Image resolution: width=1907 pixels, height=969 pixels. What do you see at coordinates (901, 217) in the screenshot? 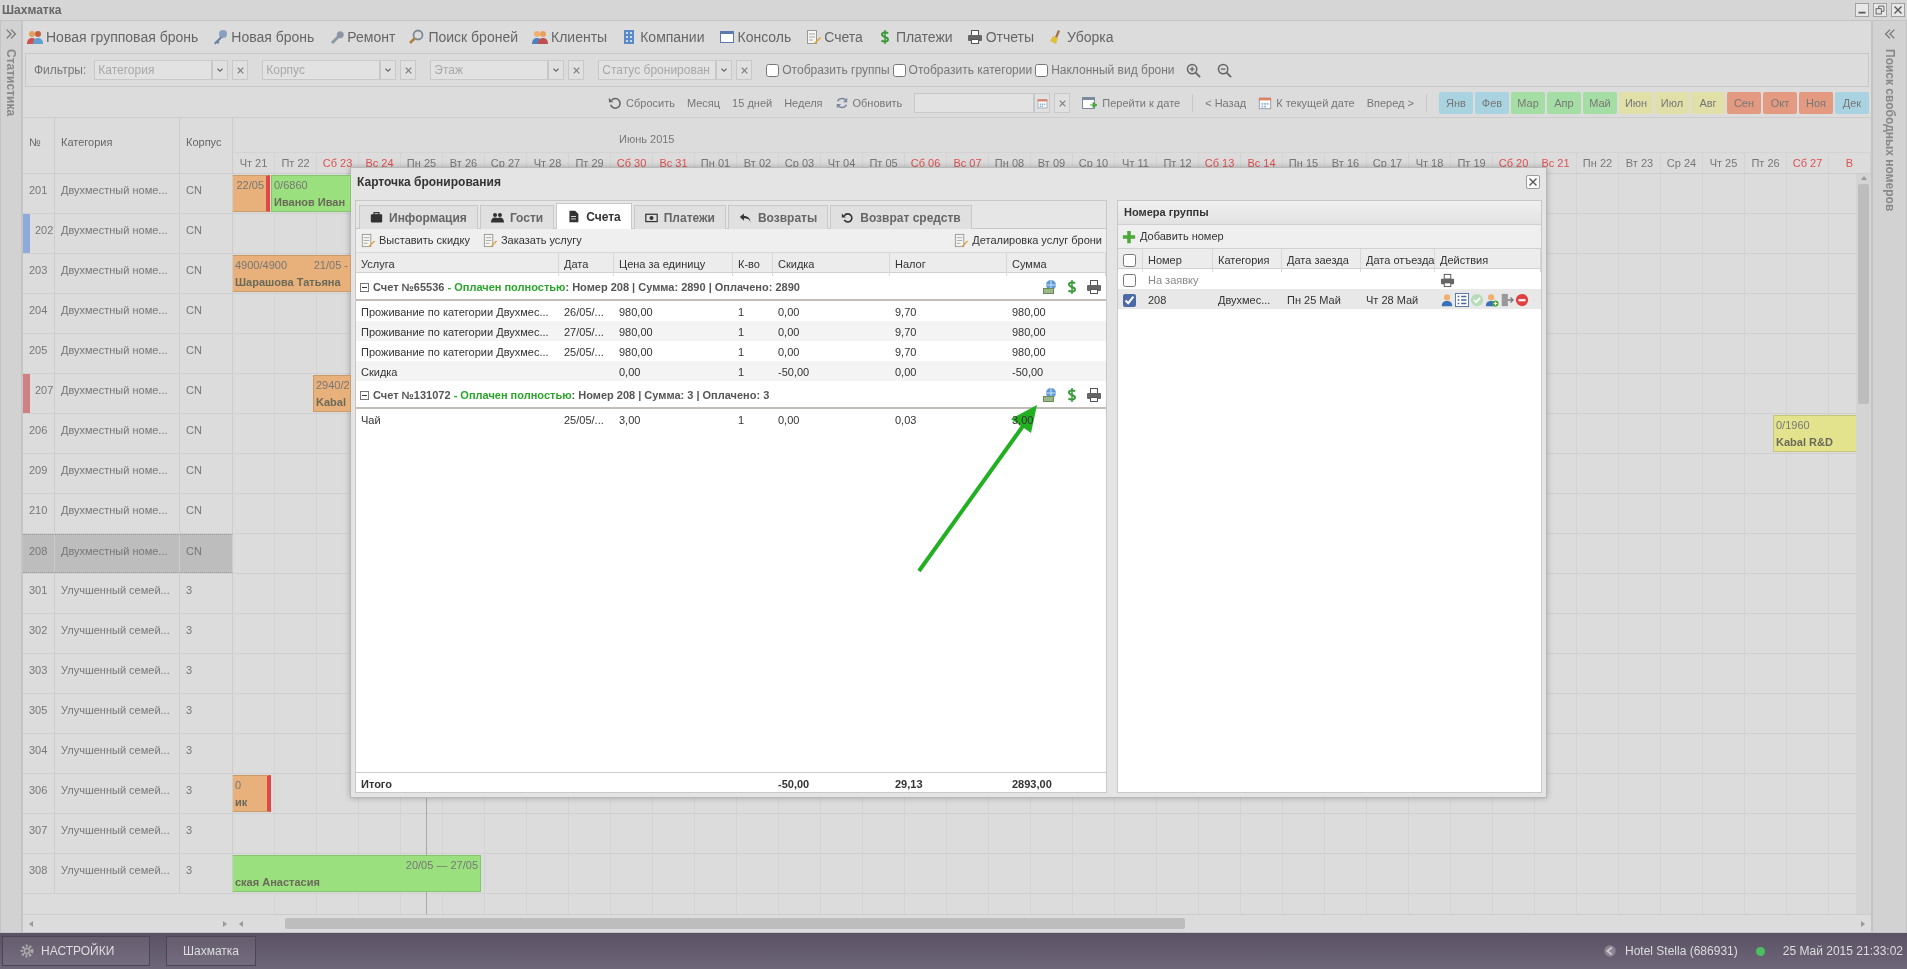
I see `tab: Возврат средств` at bounding box center [901, 217].